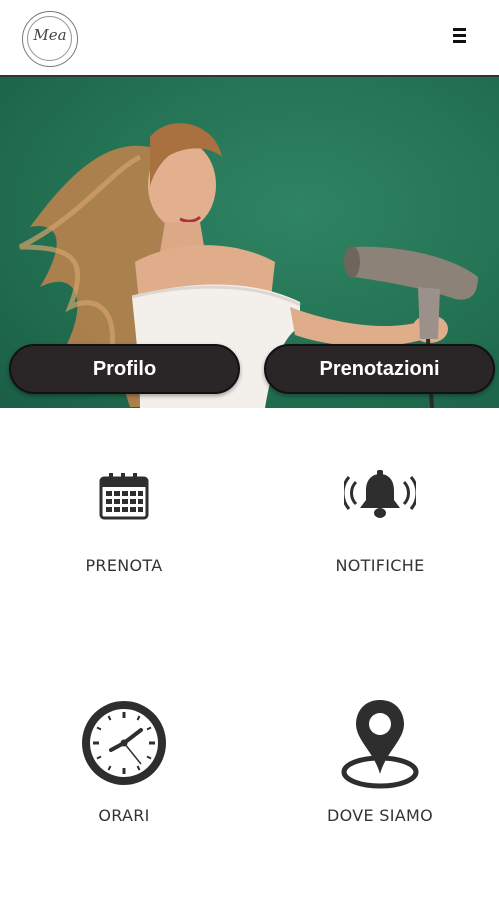  Describe the element at coordinates (459, 29) in the screenshot. I see `hamburger-icon` at that location.